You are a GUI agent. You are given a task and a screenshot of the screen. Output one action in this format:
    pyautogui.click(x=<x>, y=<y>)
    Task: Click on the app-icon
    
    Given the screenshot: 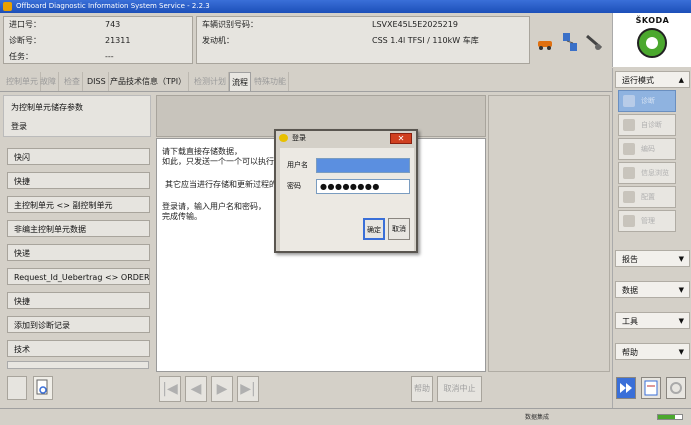 What is the action you would take?
    pyautogui.click(x=7, y=6)
    